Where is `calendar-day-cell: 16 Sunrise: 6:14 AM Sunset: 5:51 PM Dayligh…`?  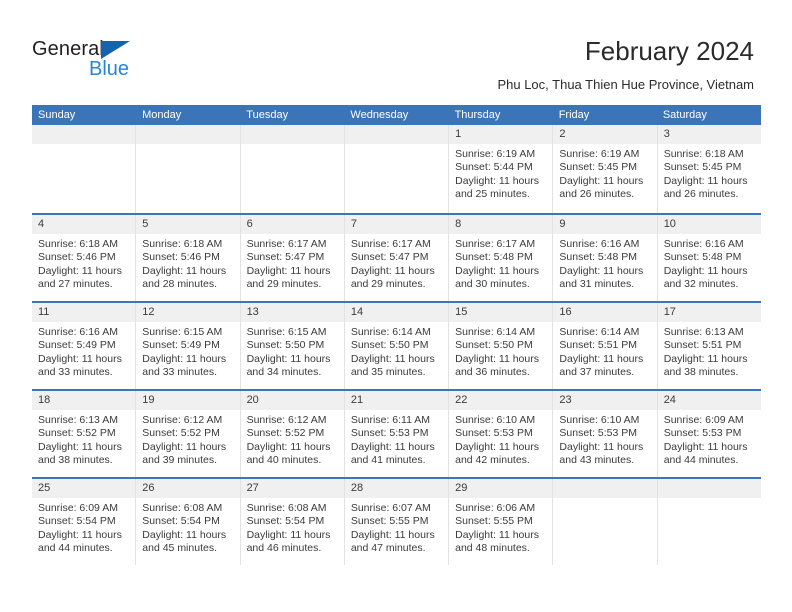
calendar-day-cell: 16 Sunrise: 6:14 AM Sunset: 5:51 PM Dayligh… is located at coordinates (604, 346).